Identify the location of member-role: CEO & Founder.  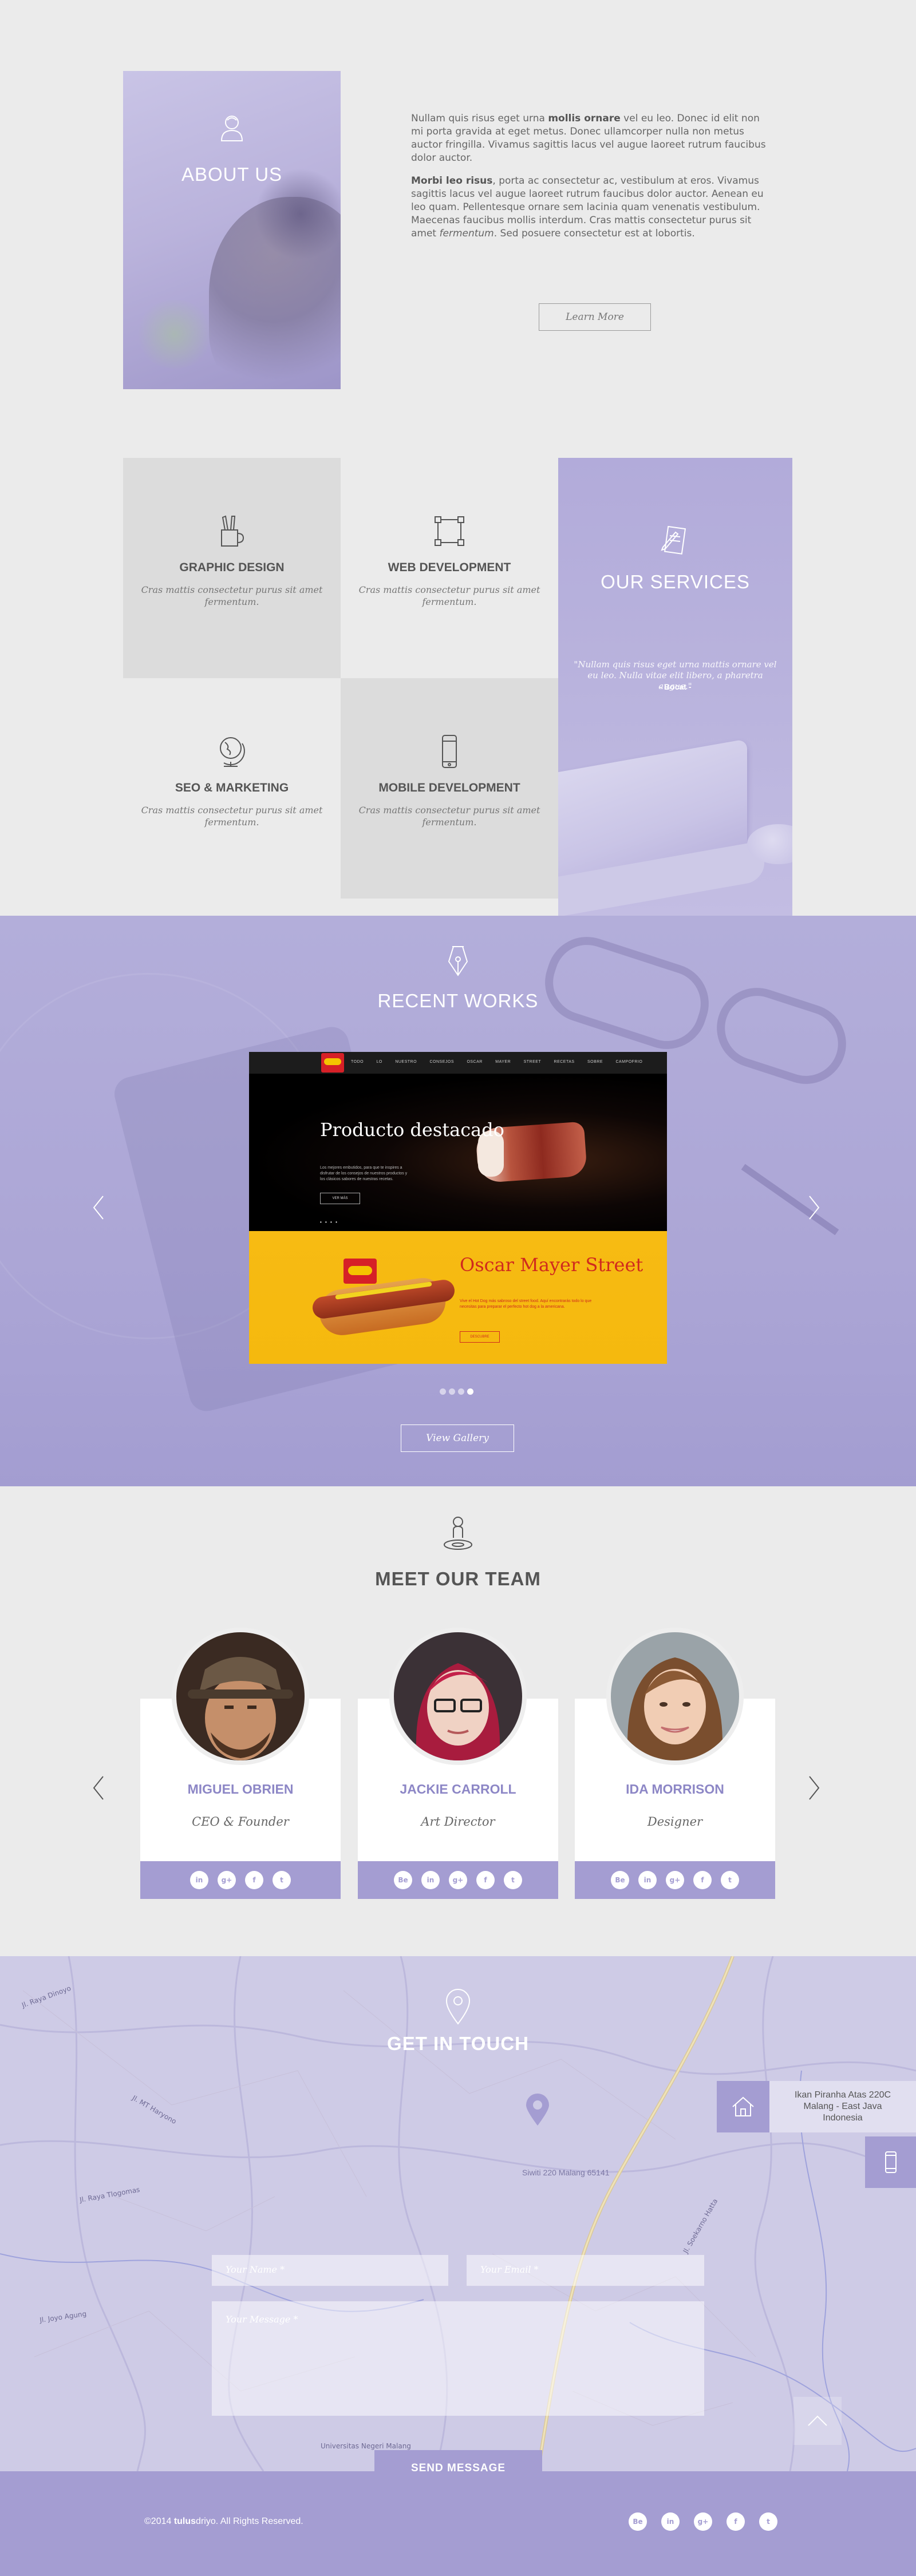
(241, 1822).